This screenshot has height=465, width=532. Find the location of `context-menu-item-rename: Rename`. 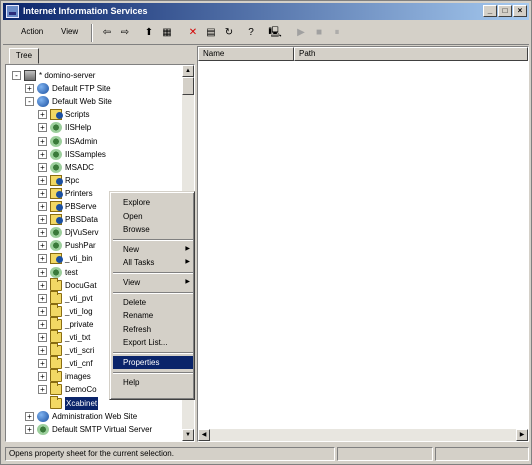

context-menu-item-rename: Rename is located at coordinates (153, 315).